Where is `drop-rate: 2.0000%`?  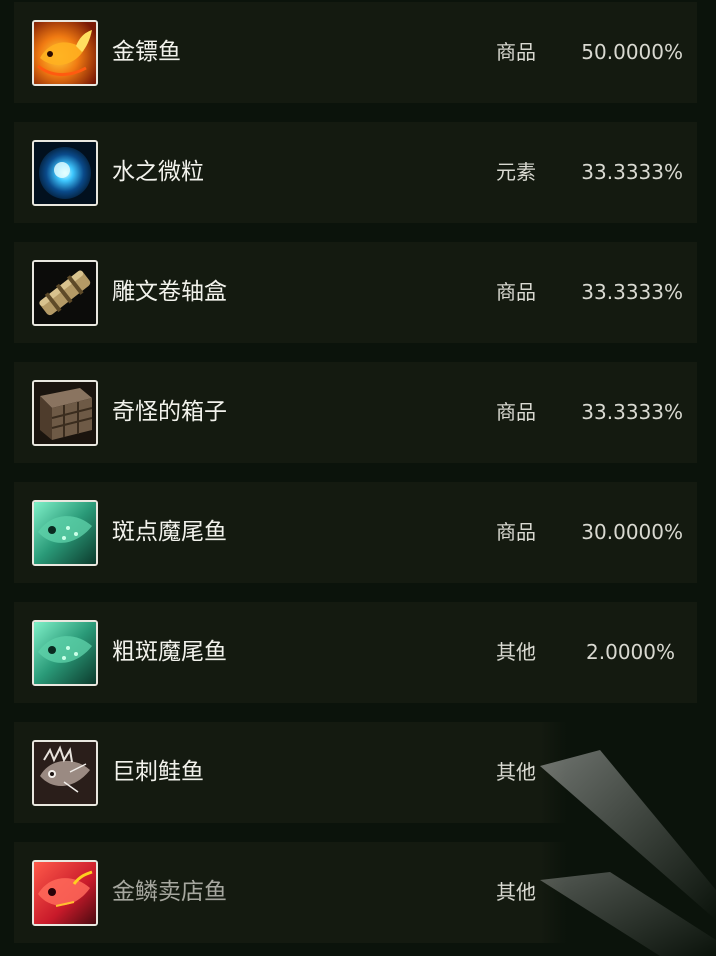 drop-rate: 2.0000% is located at coordinates (630, 652).